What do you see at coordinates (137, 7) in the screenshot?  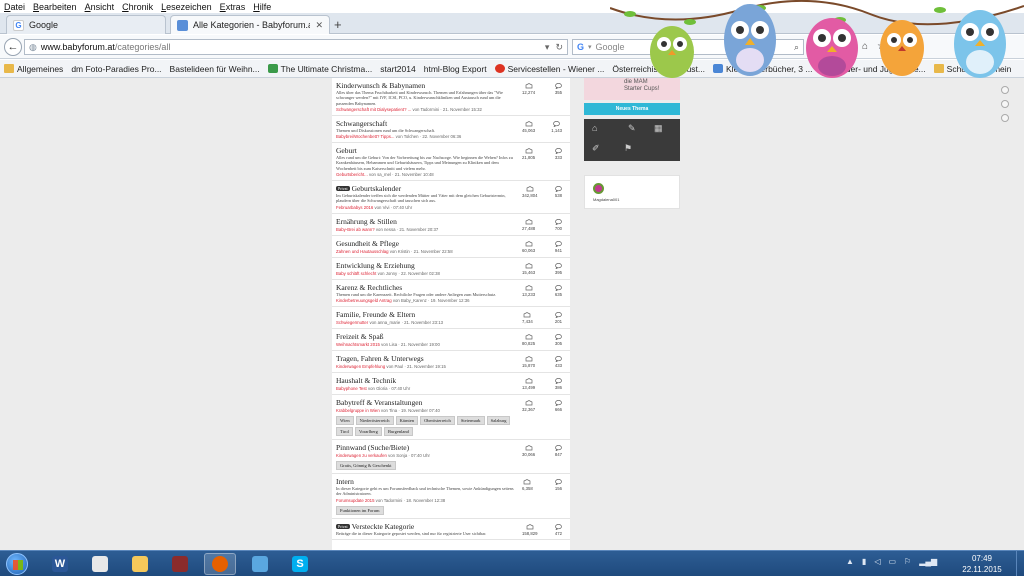 I see `menu-item-chronik: Chronik` at bounding box center [137, 7].